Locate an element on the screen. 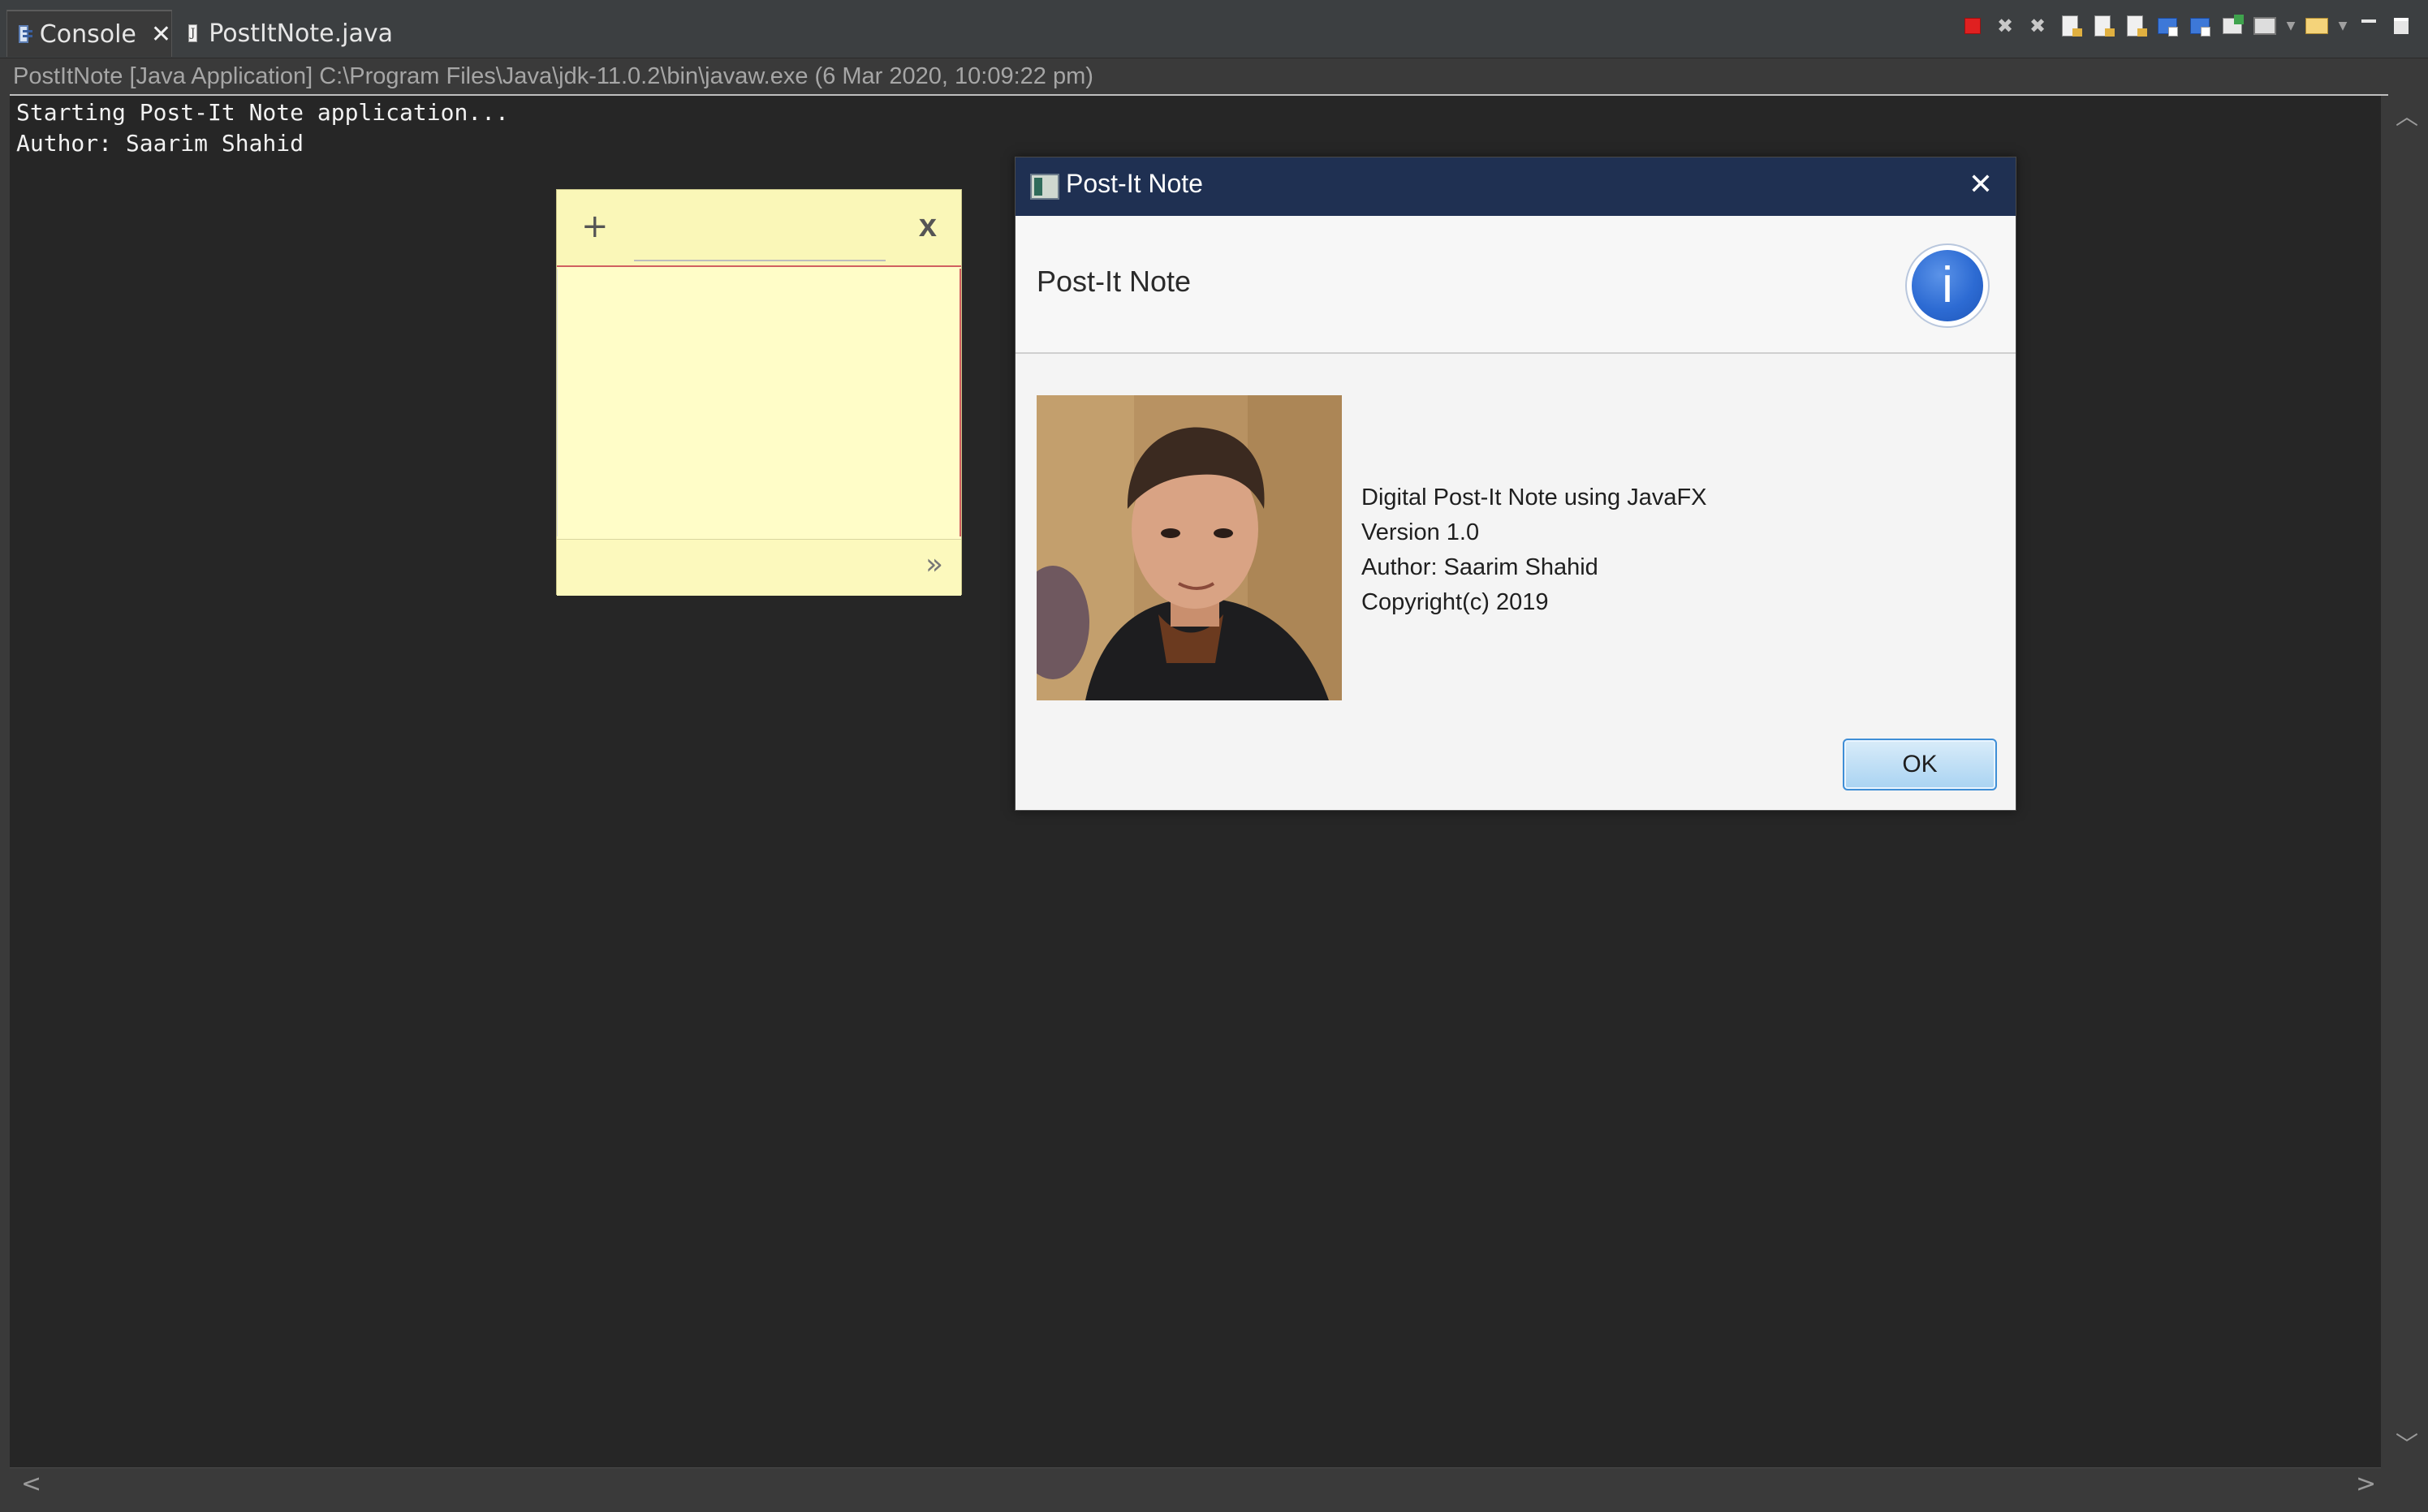 The image size is (2428, 1512). sticky-note-window: + x » is located at coordinates (759, 393).